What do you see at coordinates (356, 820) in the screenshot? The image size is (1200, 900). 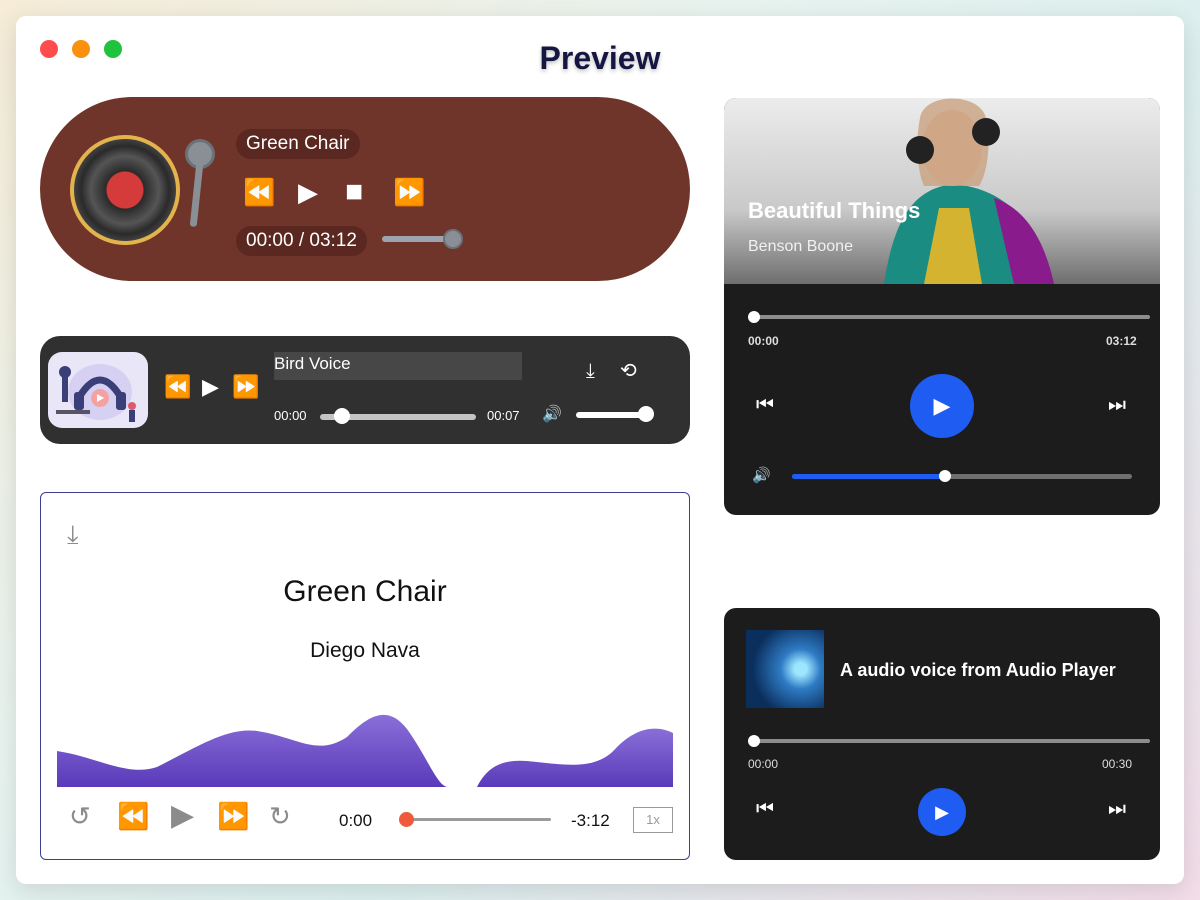 I see `current-time: 0:00` at bounding box center [356, 820].